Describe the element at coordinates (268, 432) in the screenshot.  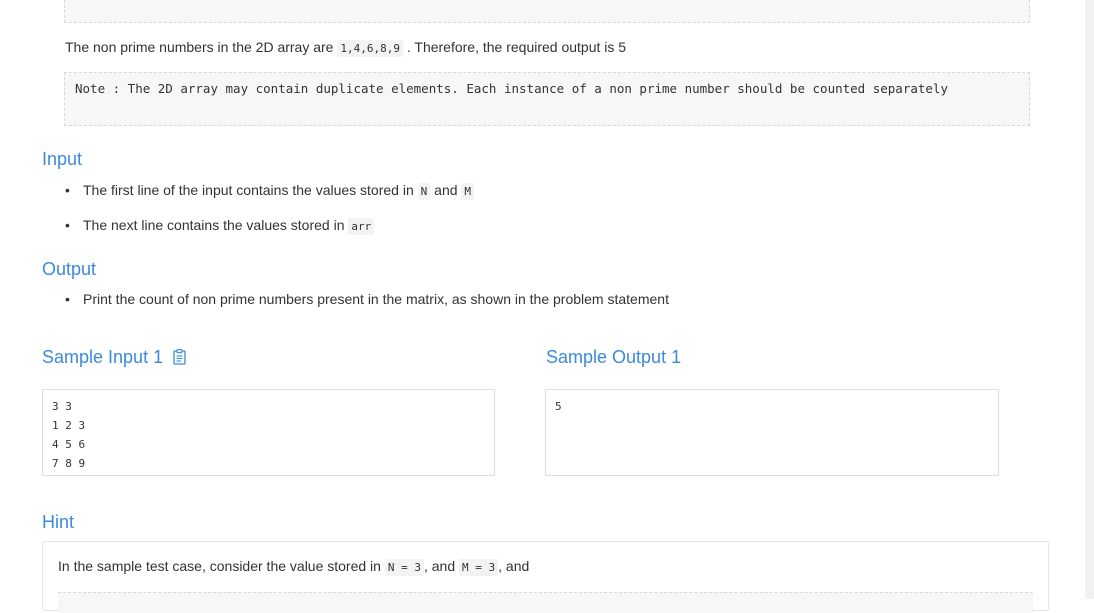
I see `sample-input-box: 3 3 1 2 3 4 5 6 7 8 9` at that location.